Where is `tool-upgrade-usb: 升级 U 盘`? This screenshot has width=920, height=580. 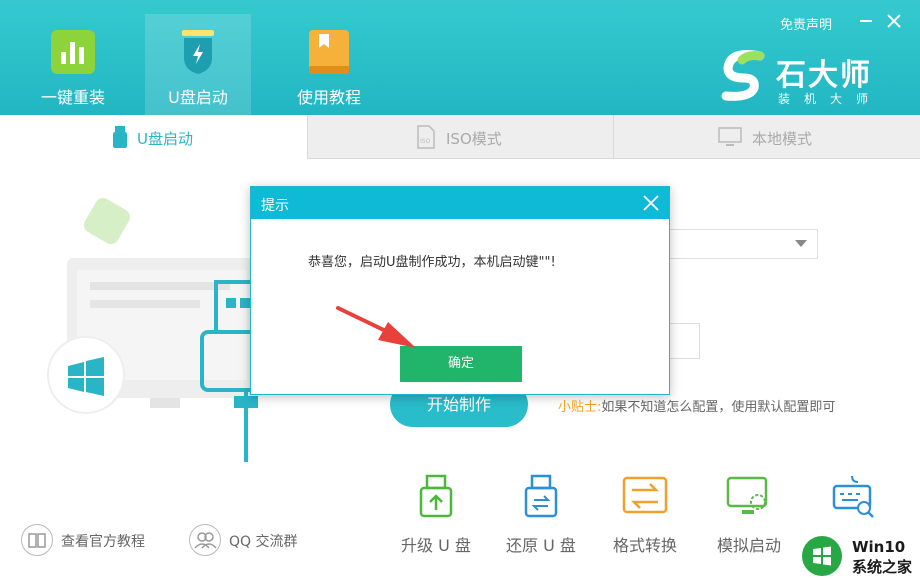
tool-upgrade-usb: 升级 U 盘 is located at coordinates (436, 517).